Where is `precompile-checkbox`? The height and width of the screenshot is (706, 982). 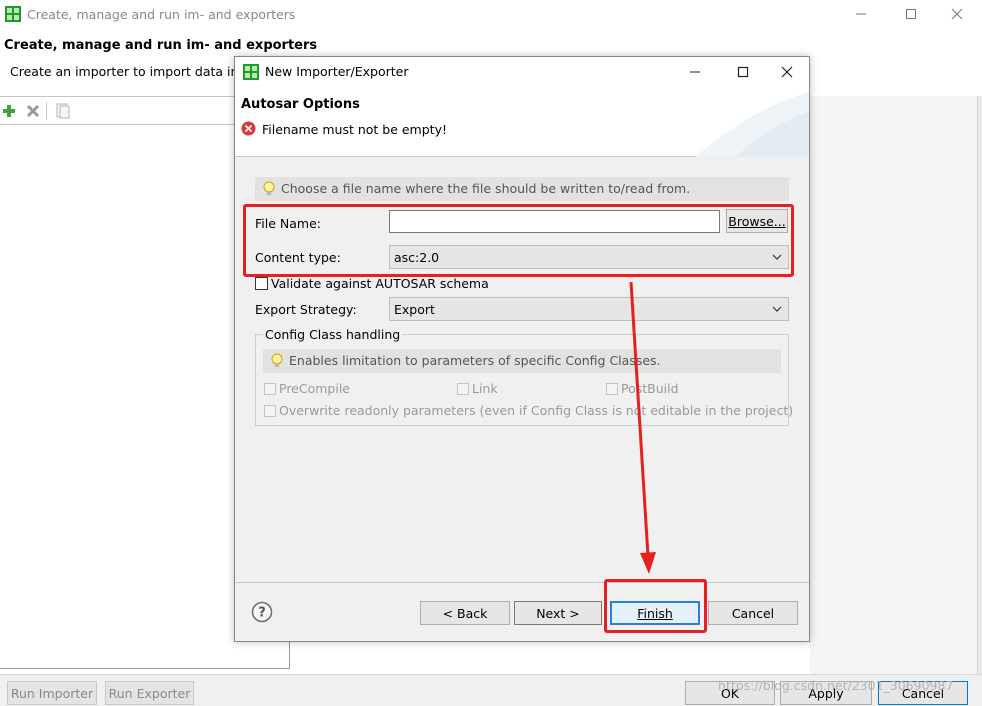 precompile-checkbox is located at coordinates (270, 389).